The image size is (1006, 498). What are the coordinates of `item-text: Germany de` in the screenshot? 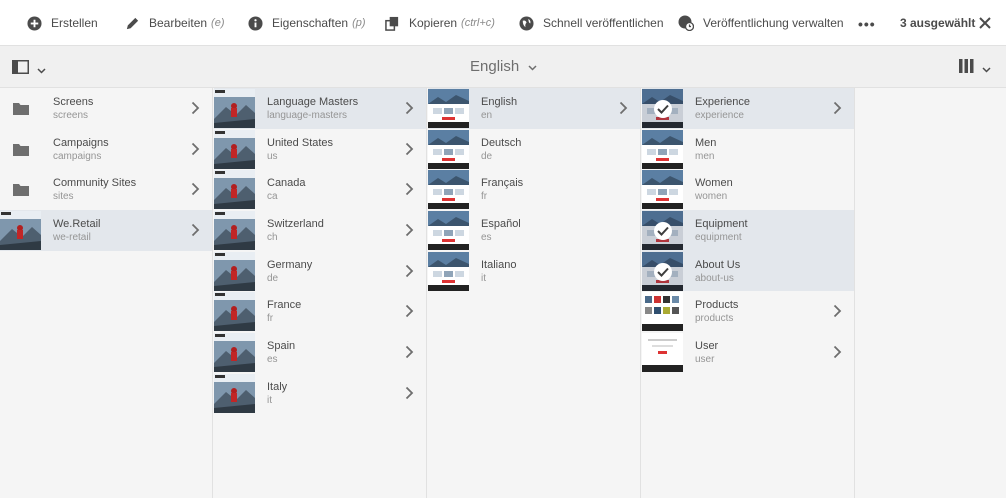 It's located at (289, 271).